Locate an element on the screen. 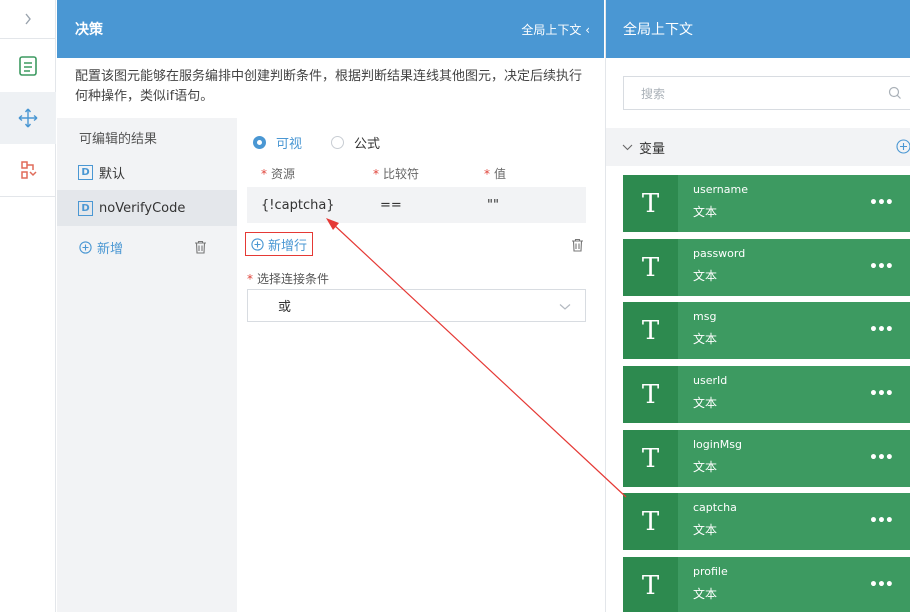 This screenshot has width=910, height=612. variable-card: T password 文本 ••• is located at coordinates (766, 267).